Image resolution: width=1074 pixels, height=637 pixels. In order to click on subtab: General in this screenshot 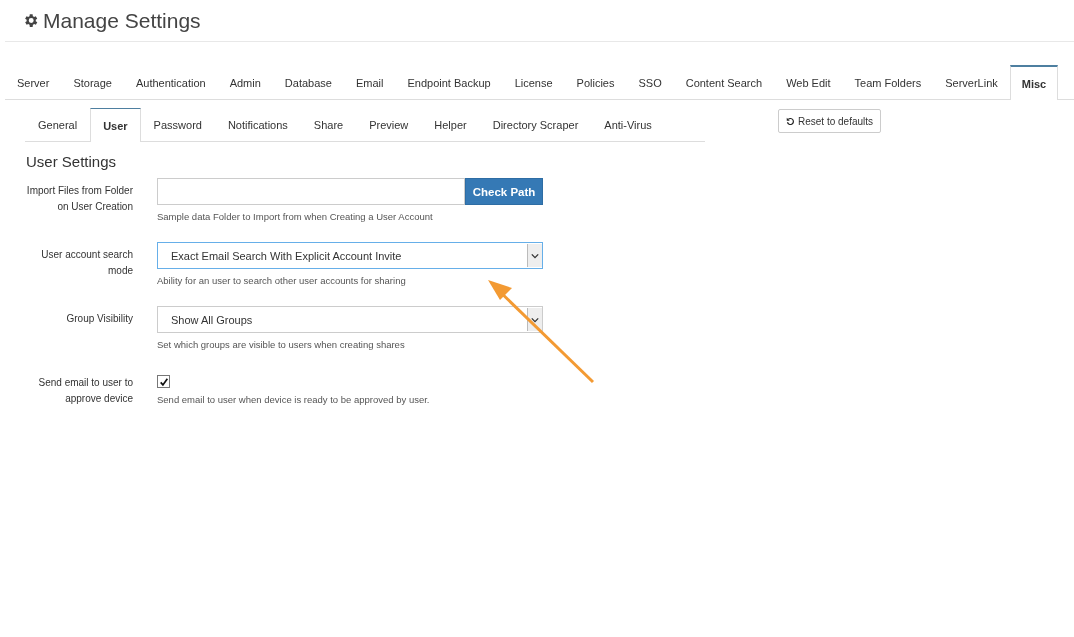, I will do `click(58, 124)`.